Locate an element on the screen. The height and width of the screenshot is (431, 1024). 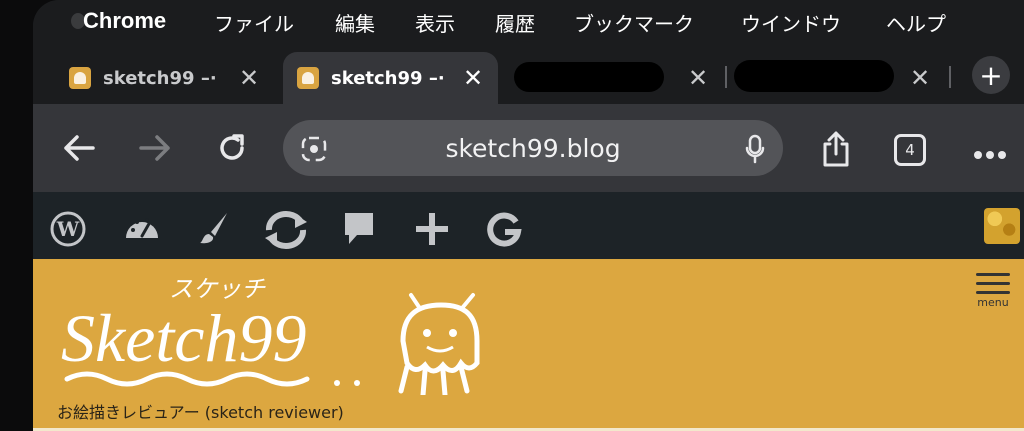
address-bar: sketch99.blog is located at coordinates (533, 148).